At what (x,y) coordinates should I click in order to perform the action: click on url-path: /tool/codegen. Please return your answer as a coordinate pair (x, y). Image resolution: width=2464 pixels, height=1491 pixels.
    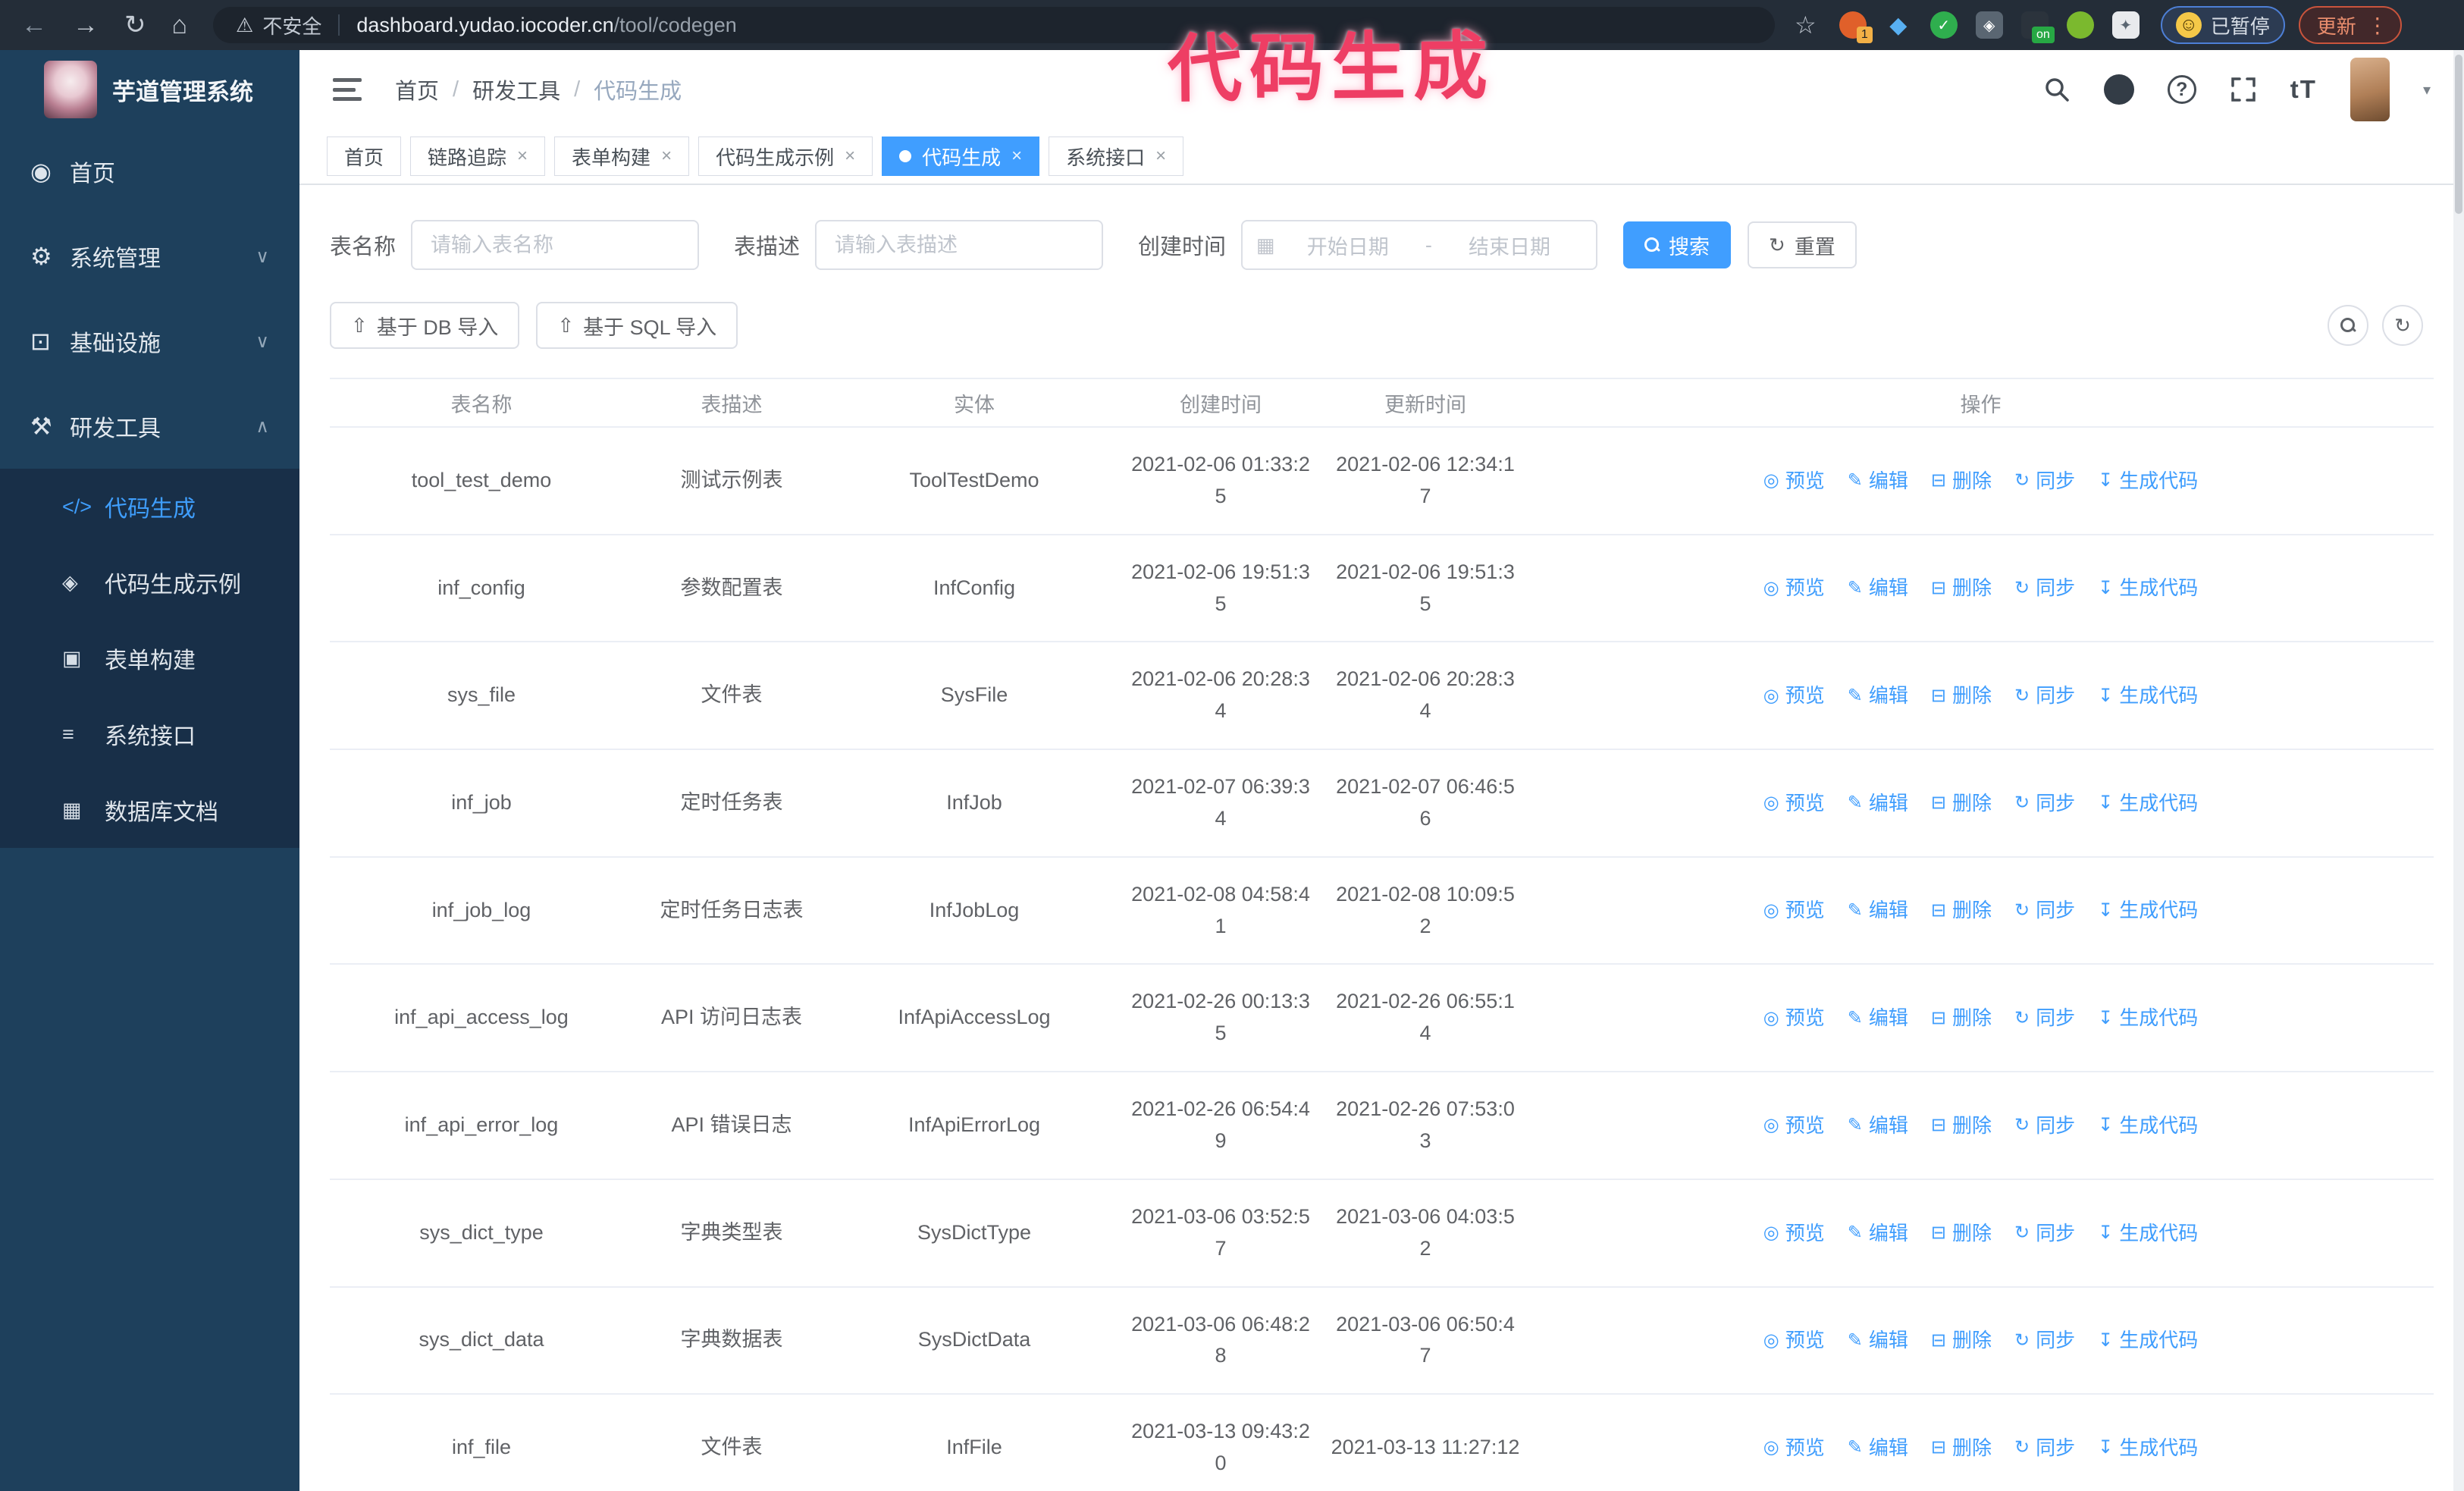
    Looking at the image, I should click on (675, 25).